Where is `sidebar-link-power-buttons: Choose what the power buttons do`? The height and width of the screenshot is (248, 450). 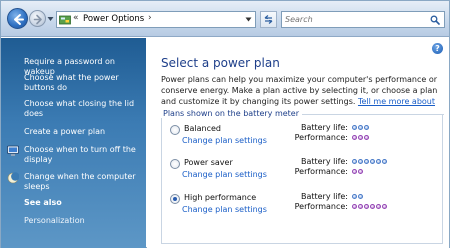 sidebar-link-power-buttons: Choose what the power buttons do is located at coordinates (83, 83).